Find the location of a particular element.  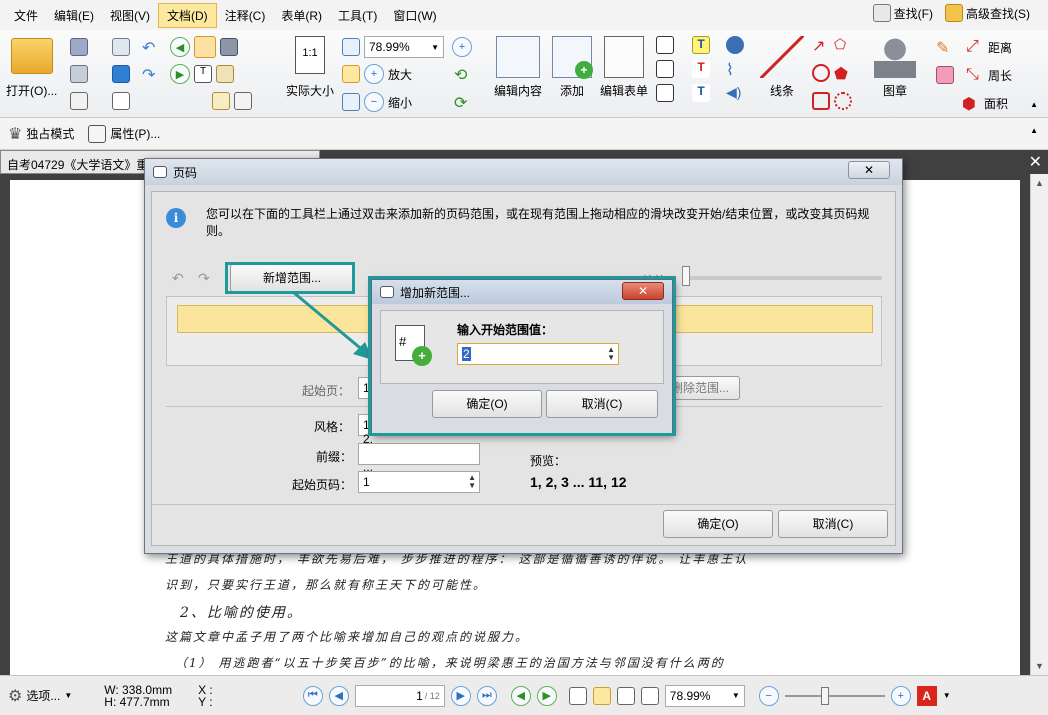

snapshot-icon is located at coordinates (229, 47).